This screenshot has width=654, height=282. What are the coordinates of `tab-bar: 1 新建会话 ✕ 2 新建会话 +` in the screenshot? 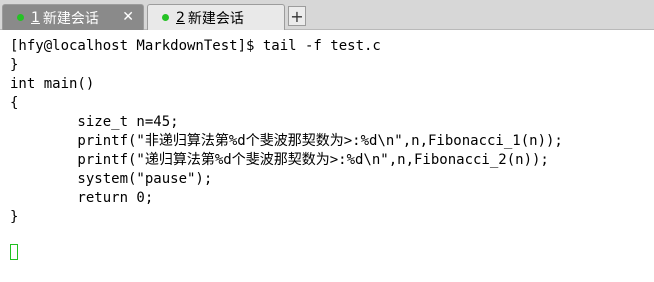 It's located at (327, 15).